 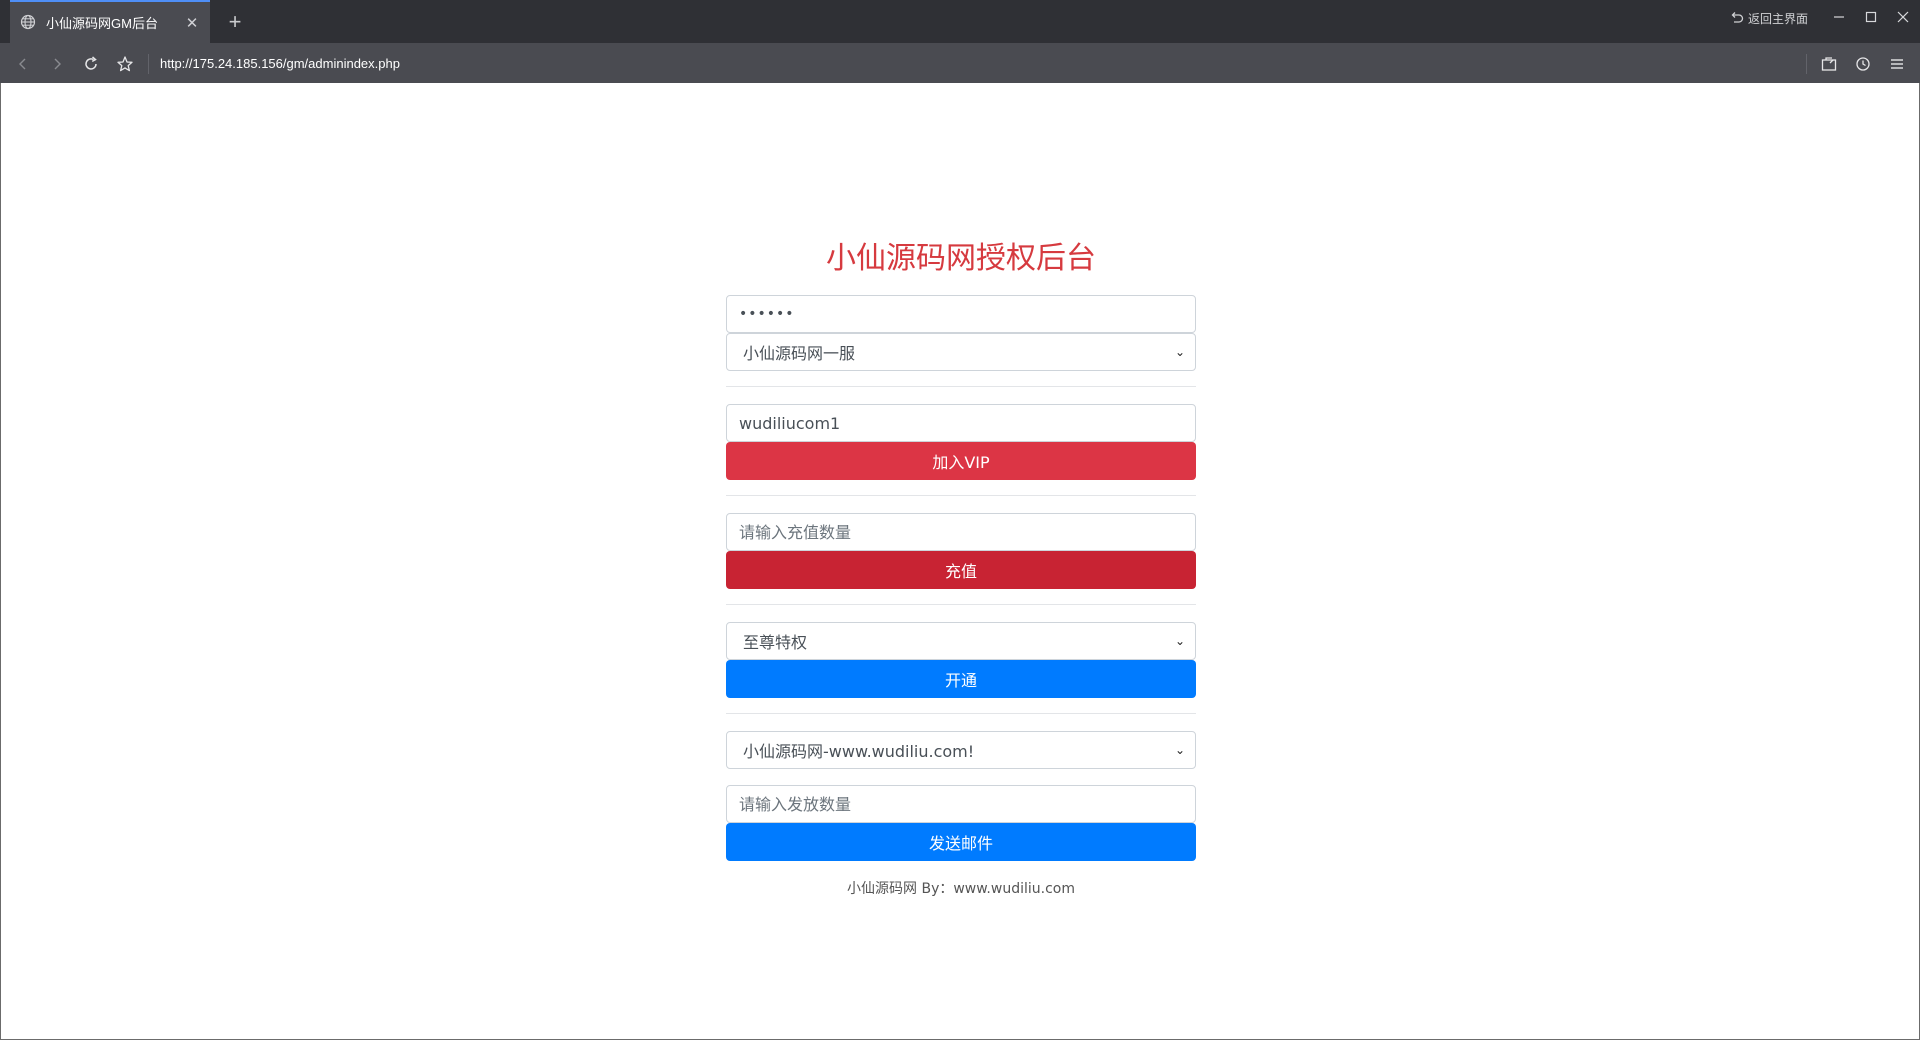 I want to click on privilege-select: 至尊特权 ⌄, so click(x=961, y=641).